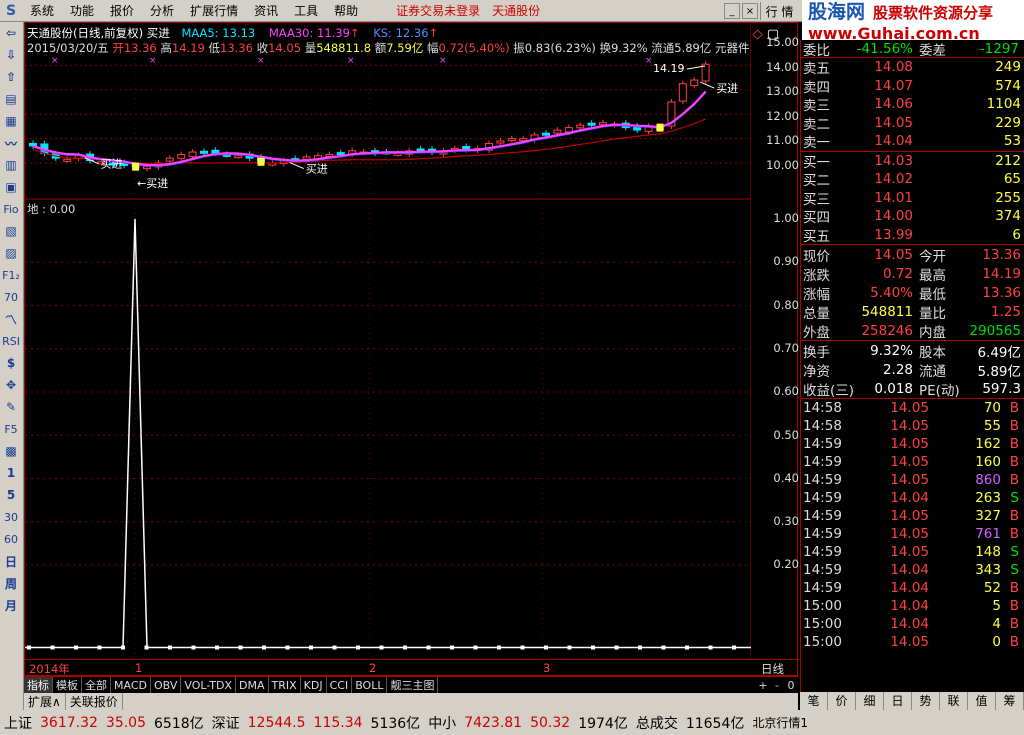  I want to click on right-tab-7: 筹, so click(1010, 701).